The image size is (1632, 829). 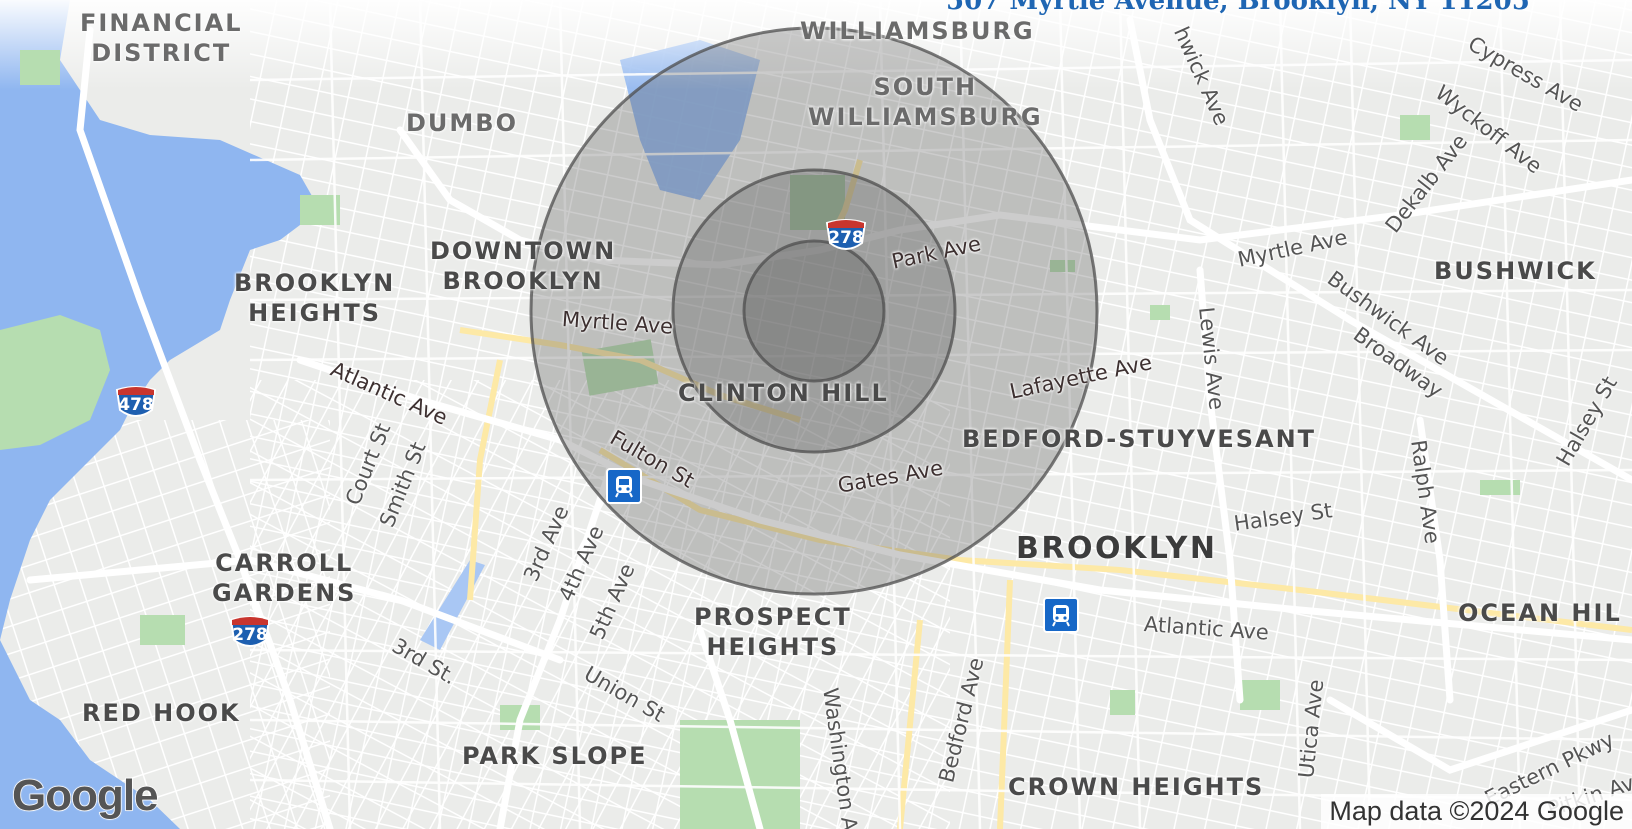 What do you see at coordinates (1476, 811) in the screenshot?
I see `map-attribution: Map data ©2024 Google` at bounding box center [1476, 811].